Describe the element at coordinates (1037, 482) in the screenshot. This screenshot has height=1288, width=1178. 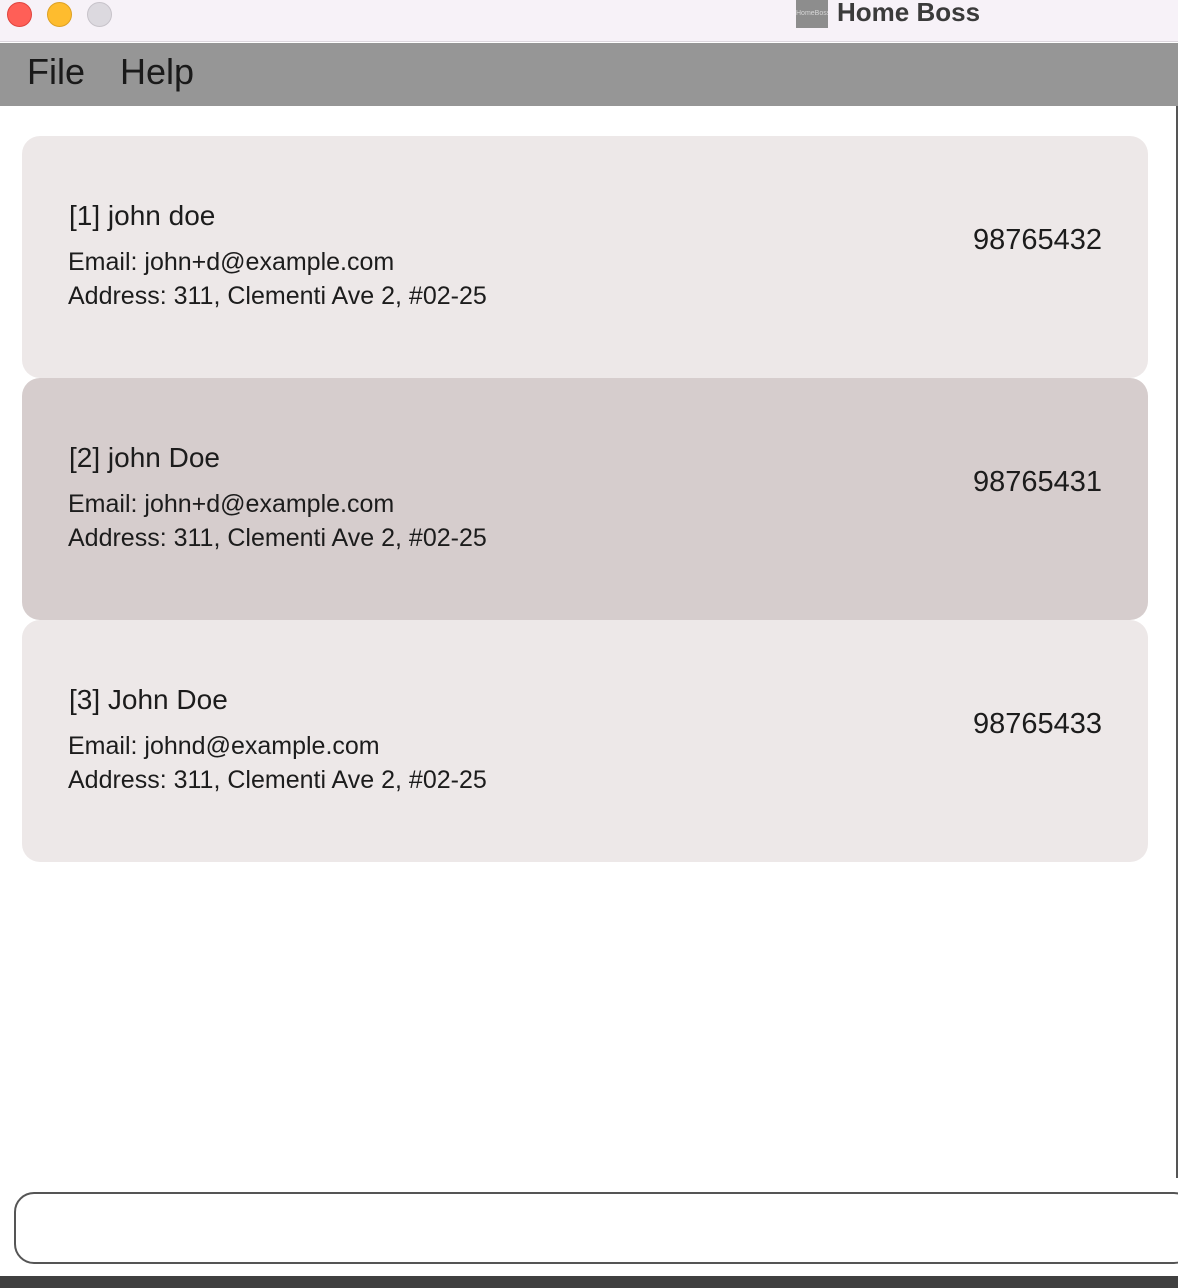
I see `person-phone: 98765431` at that location.